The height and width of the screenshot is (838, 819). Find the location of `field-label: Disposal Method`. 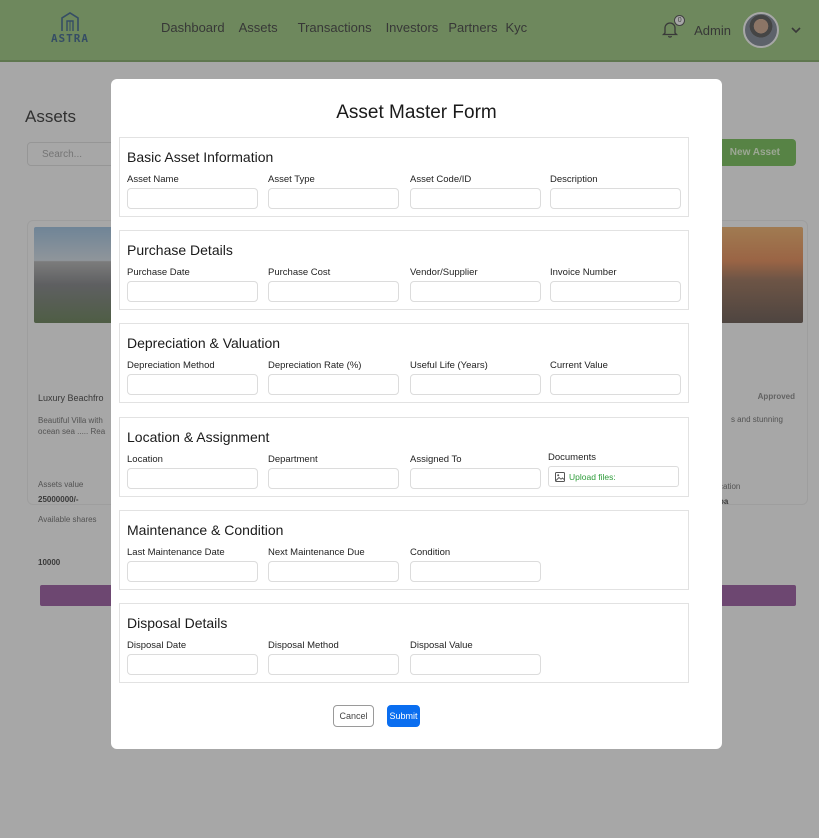

field-label: Disposal Method is located at coordinates (303, 645).